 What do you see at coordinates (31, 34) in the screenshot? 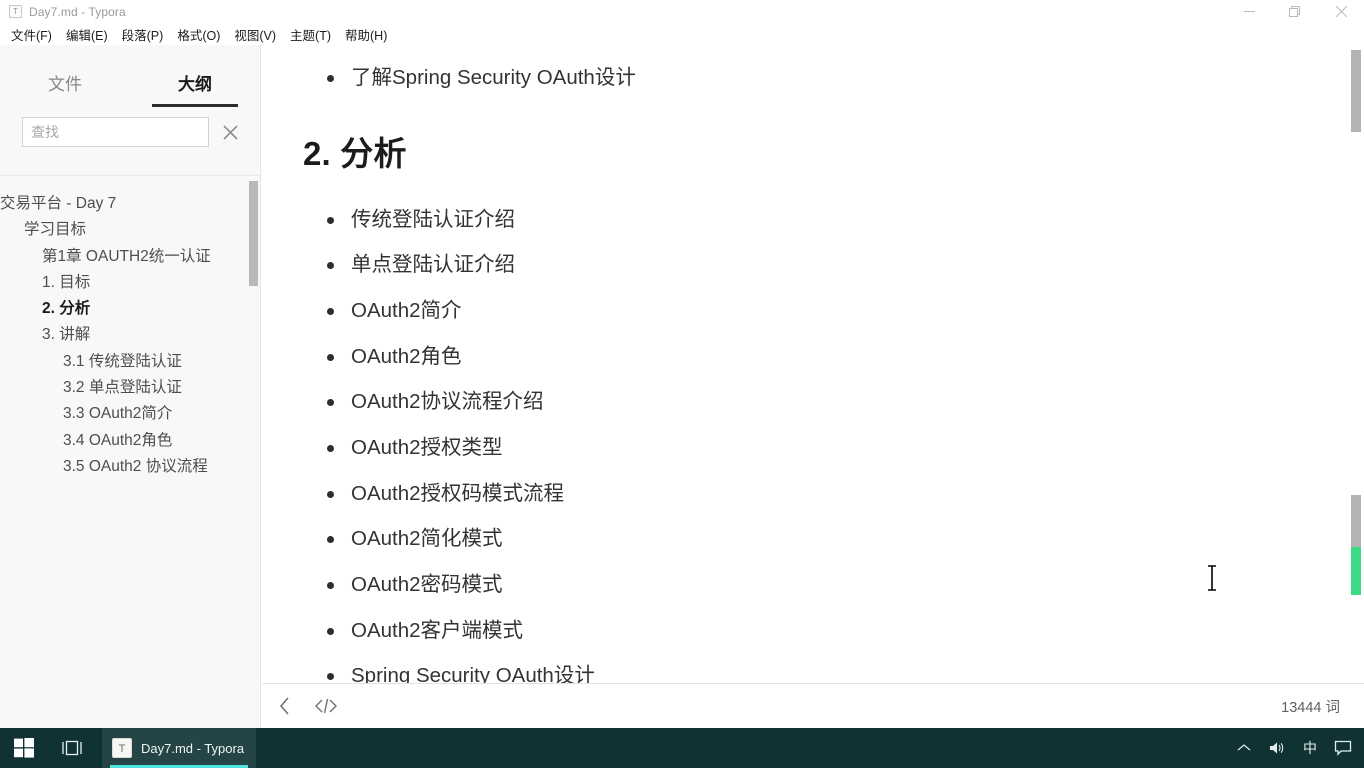
I see `menu-item-file: 文件(F)` at bounding box center [31, 34].